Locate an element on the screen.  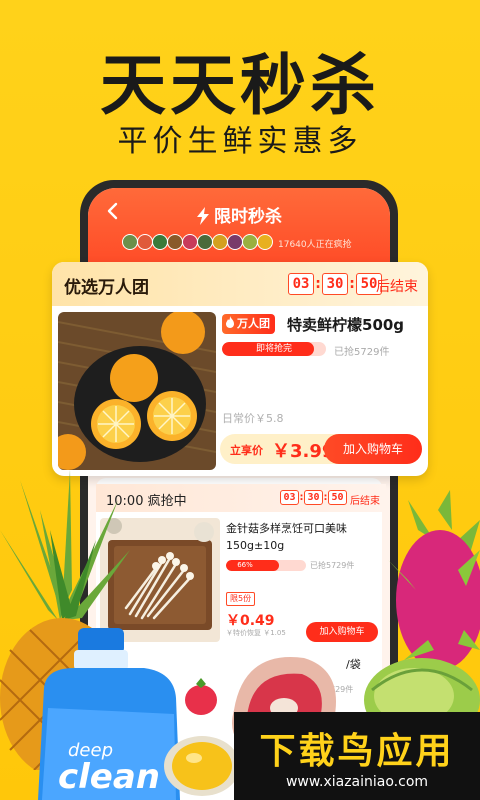
page-title: 限时秒杀 is located at coordinates (239, 214).